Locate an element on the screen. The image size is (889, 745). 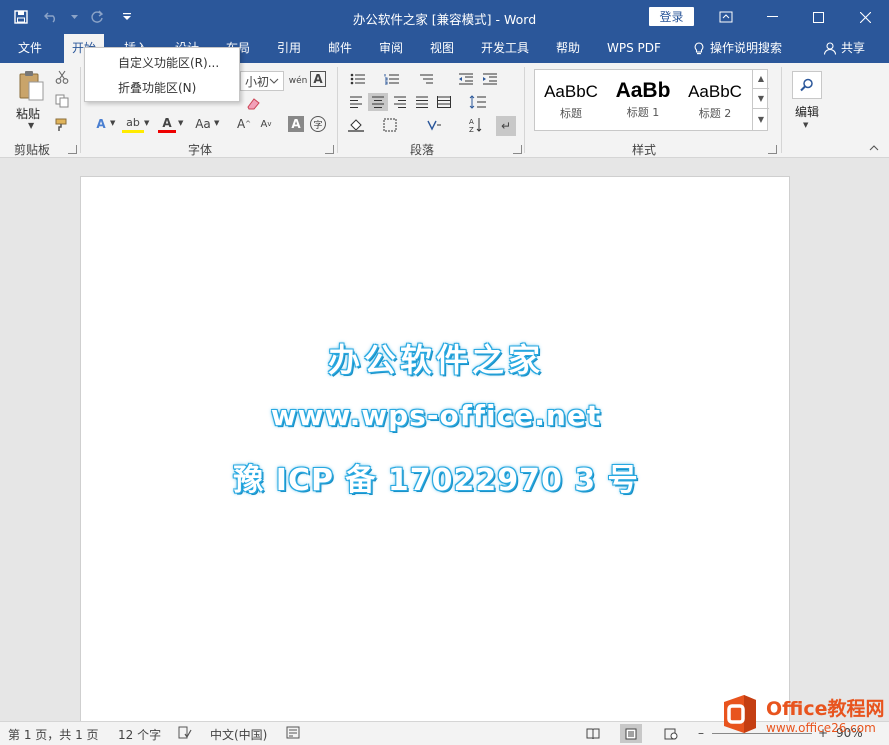
tab-references: 引用 is located at coordinates (289, 48).